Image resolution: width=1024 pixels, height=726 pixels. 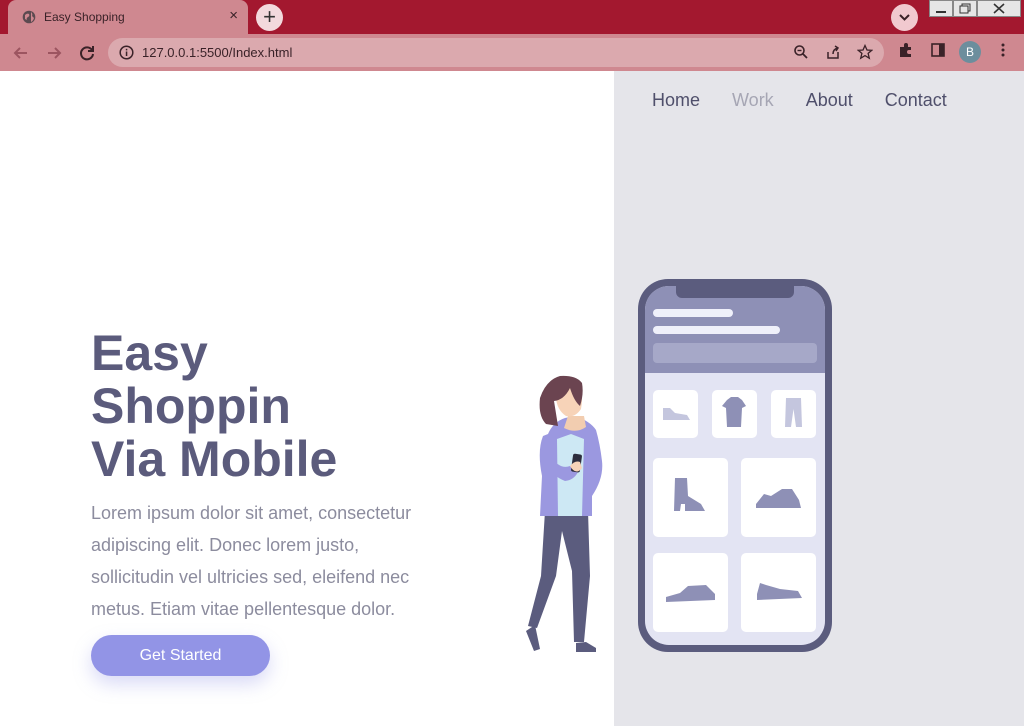 I want to click on tab-close-icon: ×, so click(x=233, y=16).